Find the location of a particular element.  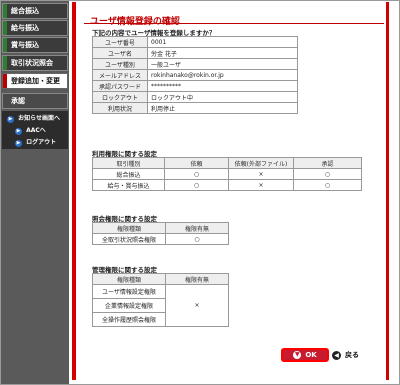

sidebar-sub-links: ▶ お知らせ画面へ ▶ AACへ ▶ ログアウト is located at coordinates (35, 130).